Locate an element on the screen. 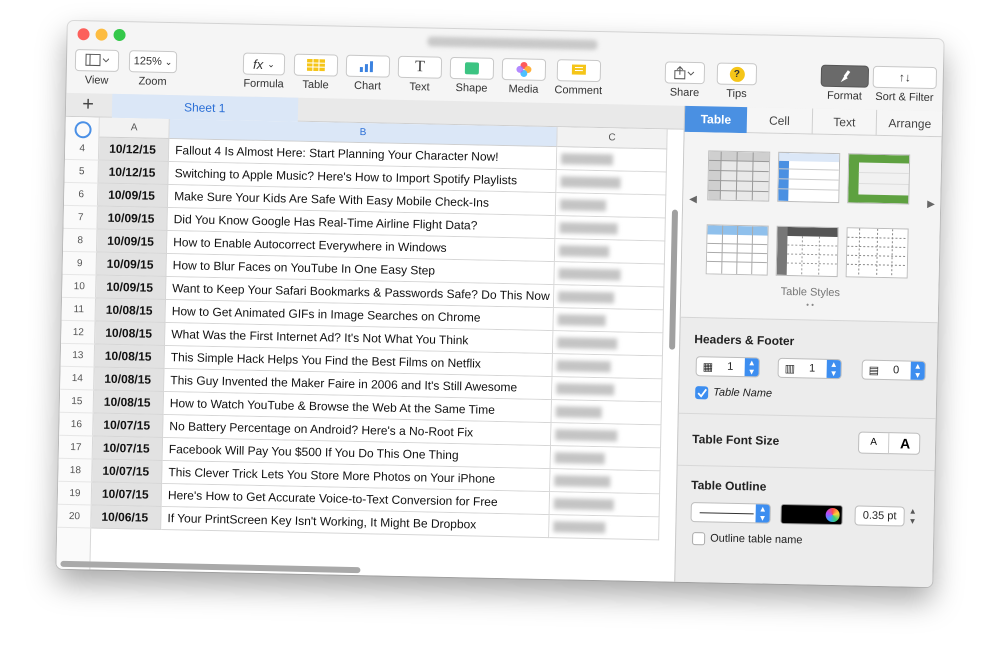 The height and width of the screenshot is (657, 1000). zoom-select: 125% ⌄ is located at coordinates (153, 62).